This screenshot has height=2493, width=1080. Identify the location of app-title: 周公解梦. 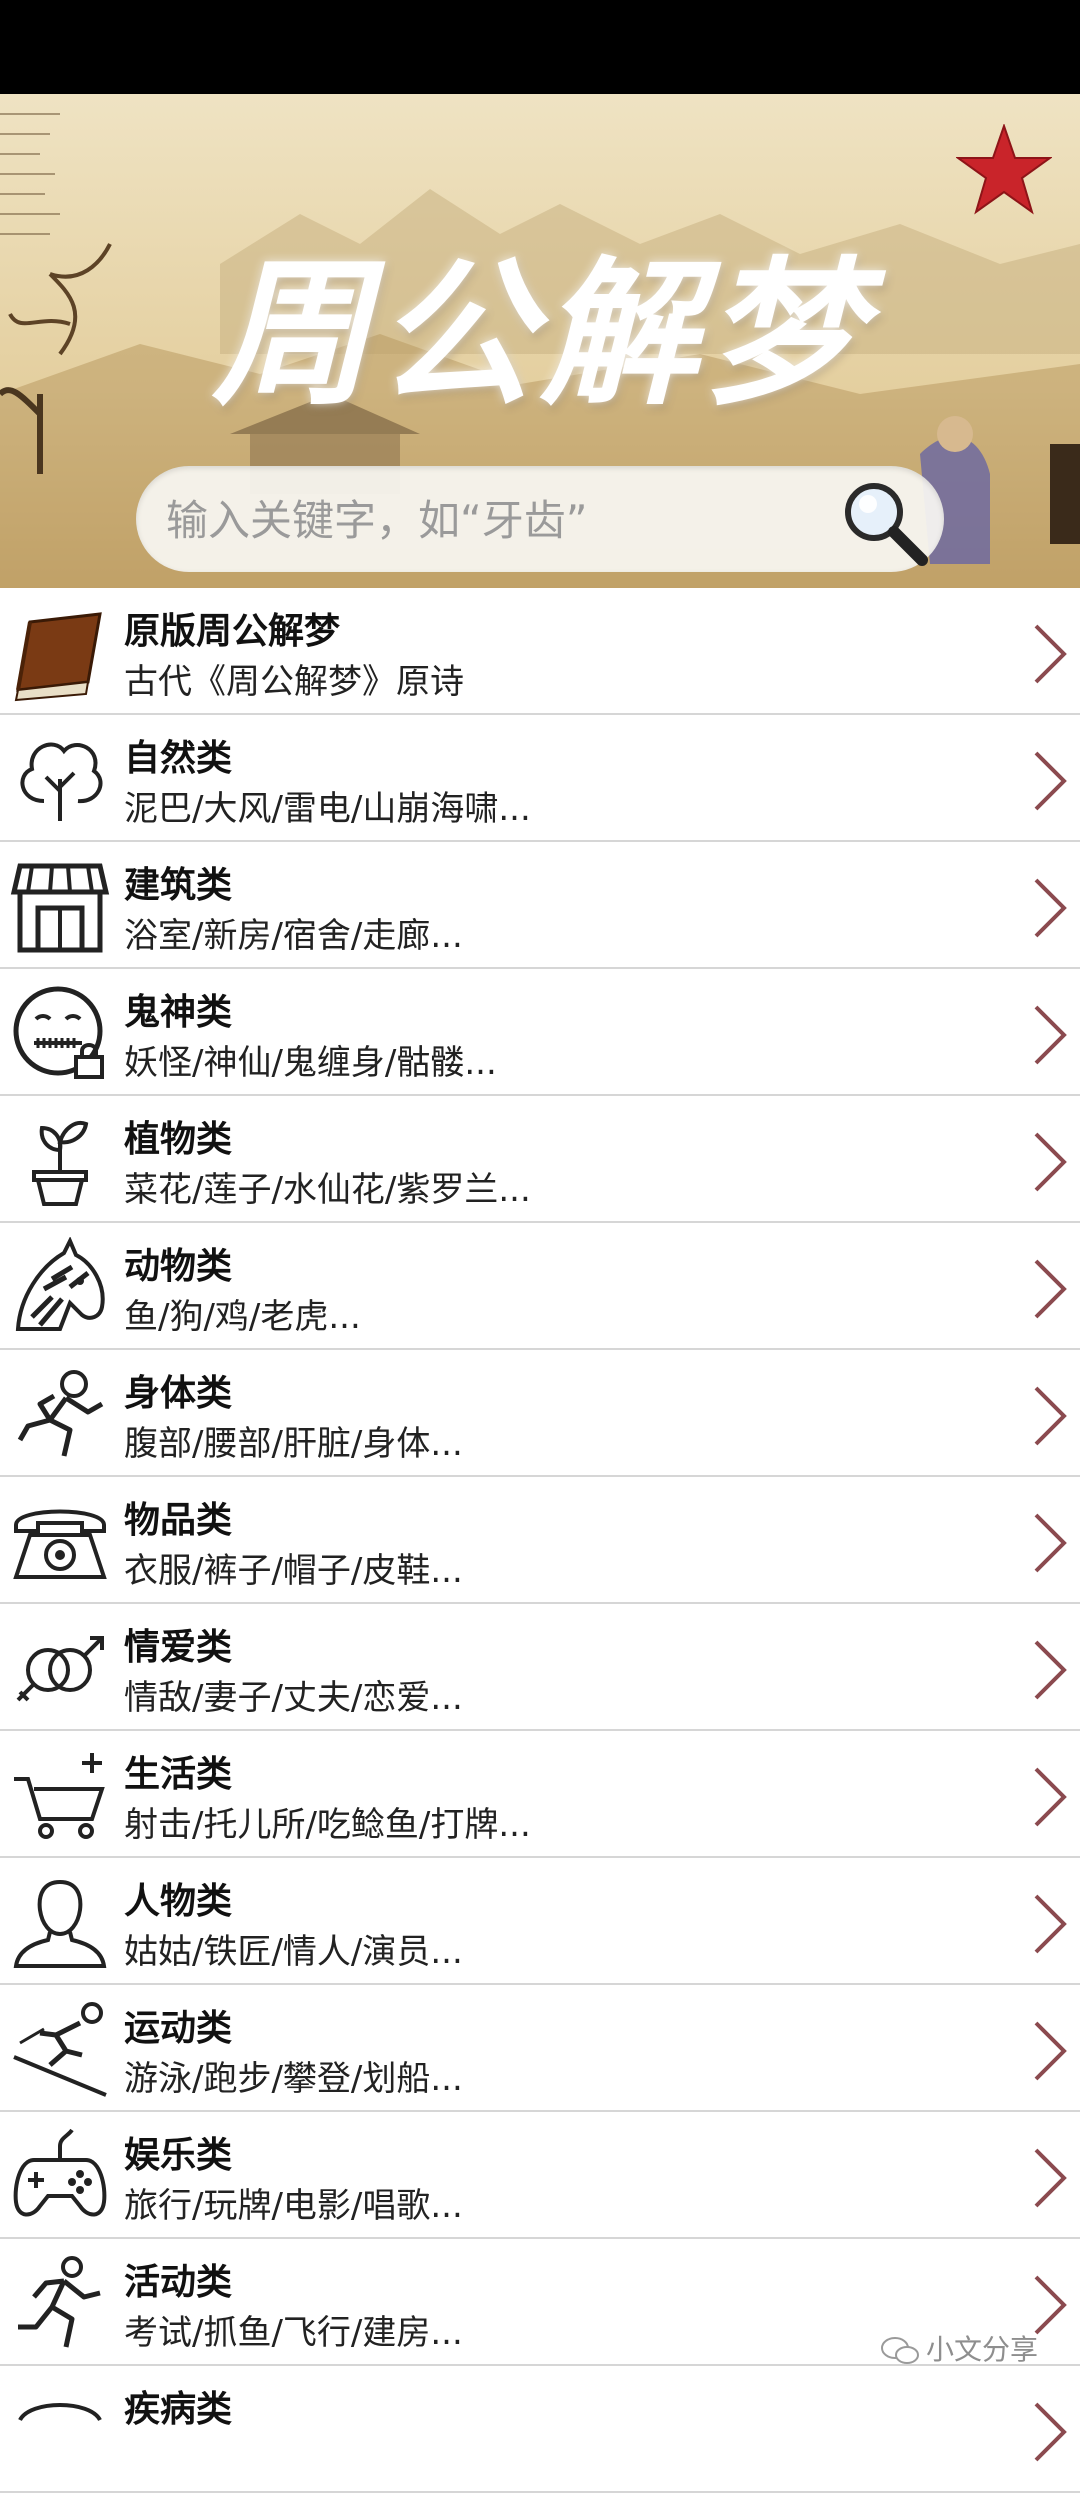
(540, 334).